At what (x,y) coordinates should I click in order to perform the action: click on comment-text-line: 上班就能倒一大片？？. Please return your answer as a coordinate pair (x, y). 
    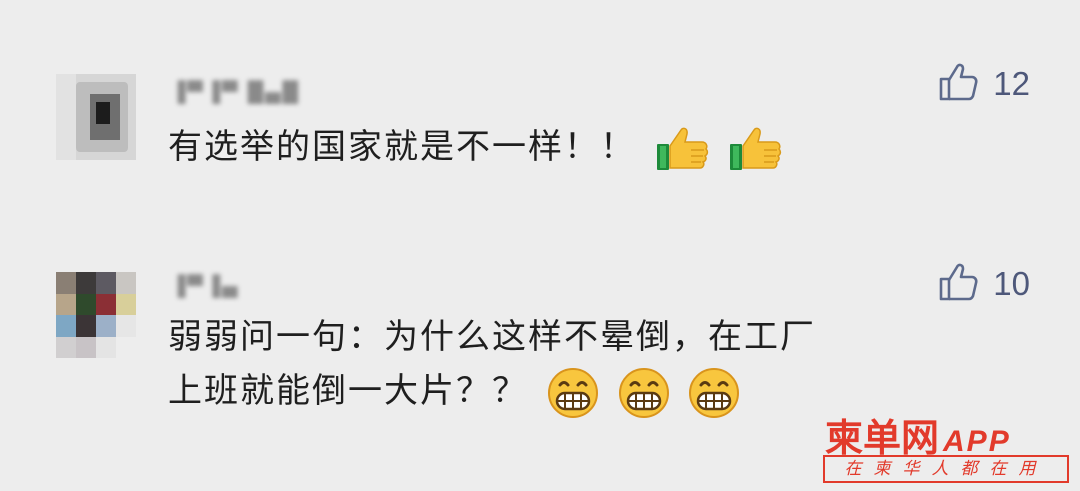
    Looking at the image, I should click on (348, 391).